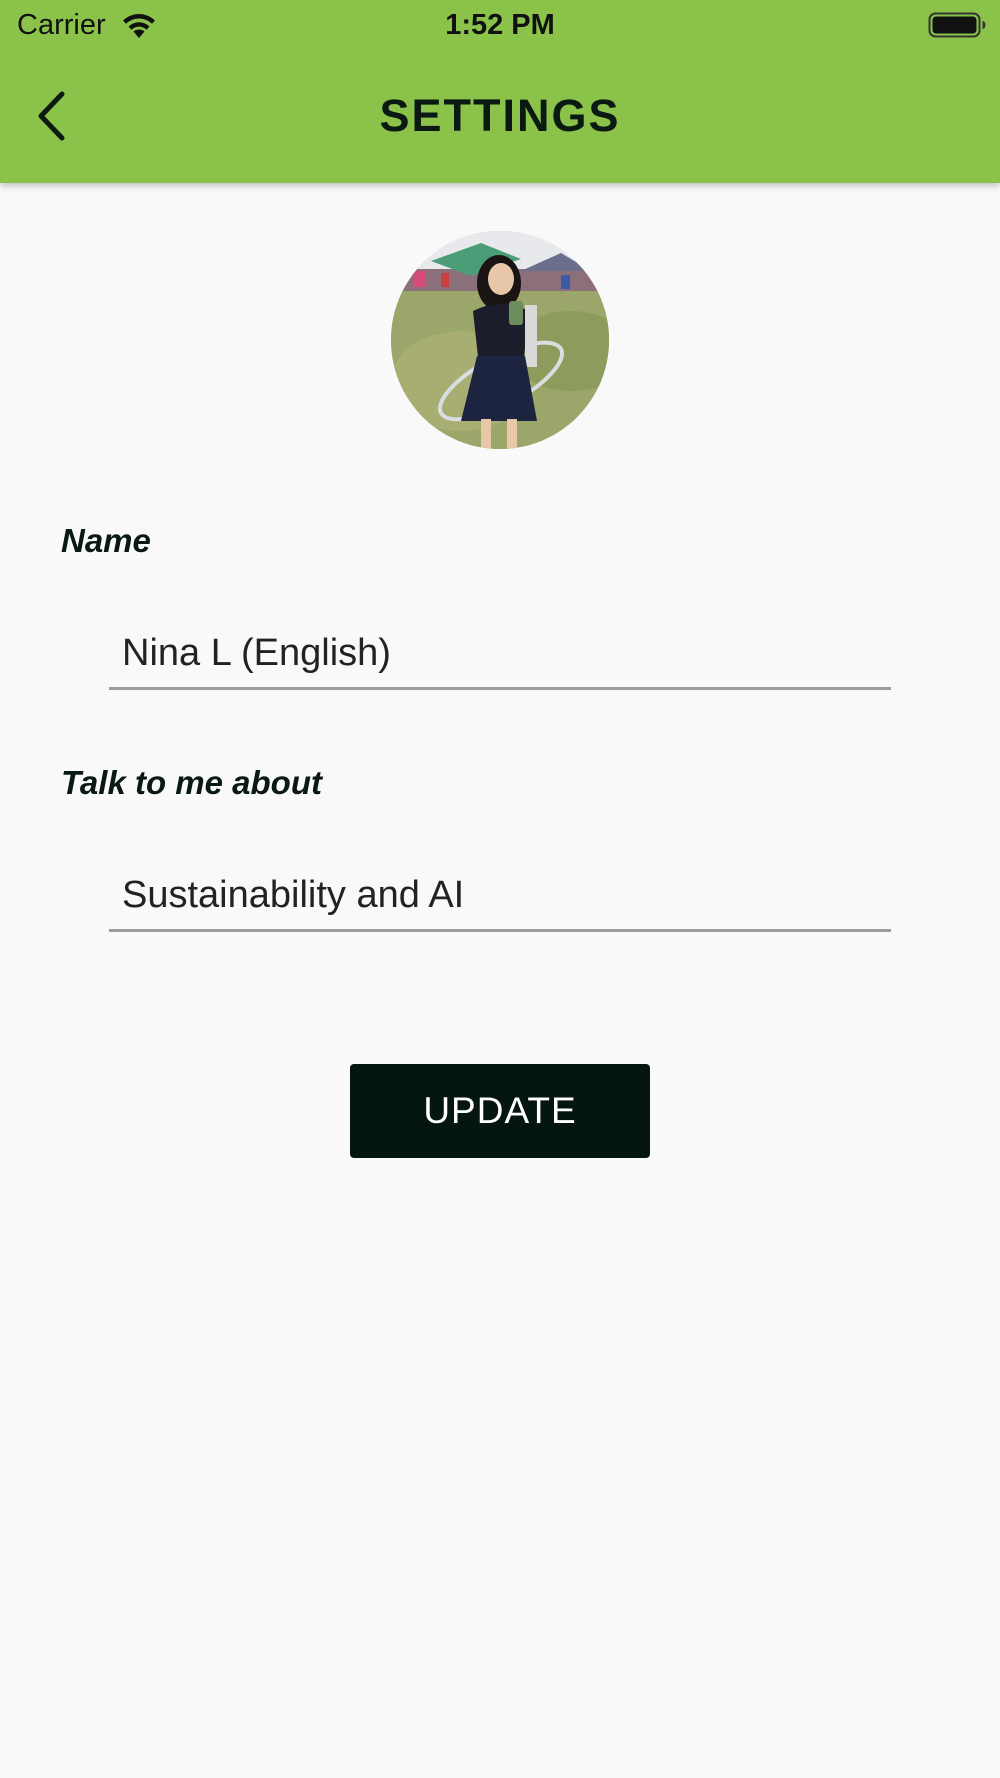 The height and width of the screenshot is (1778, 1000). I want to click on avatar, so click(500, 340).